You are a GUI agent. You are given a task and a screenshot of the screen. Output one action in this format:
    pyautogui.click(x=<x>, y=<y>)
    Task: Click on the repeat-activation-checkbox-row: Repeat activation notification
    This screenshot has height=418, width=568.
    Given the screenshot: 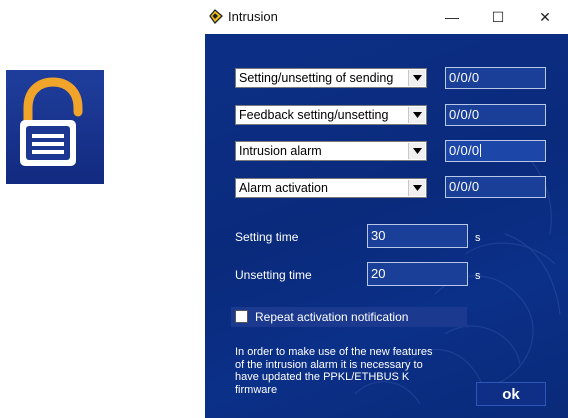 What is the action you would take?
    pyautogui.click(x=349, y=317)
    